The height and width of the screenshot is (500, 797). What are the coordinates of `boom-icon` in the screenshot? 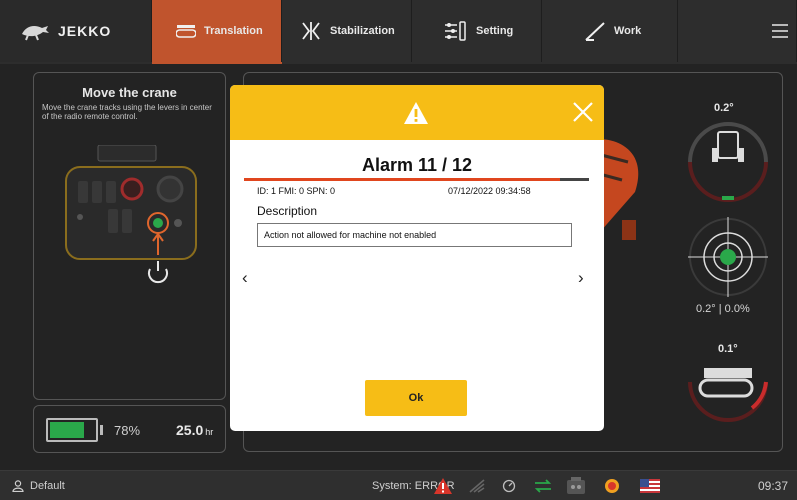 It's located at (595, 31).